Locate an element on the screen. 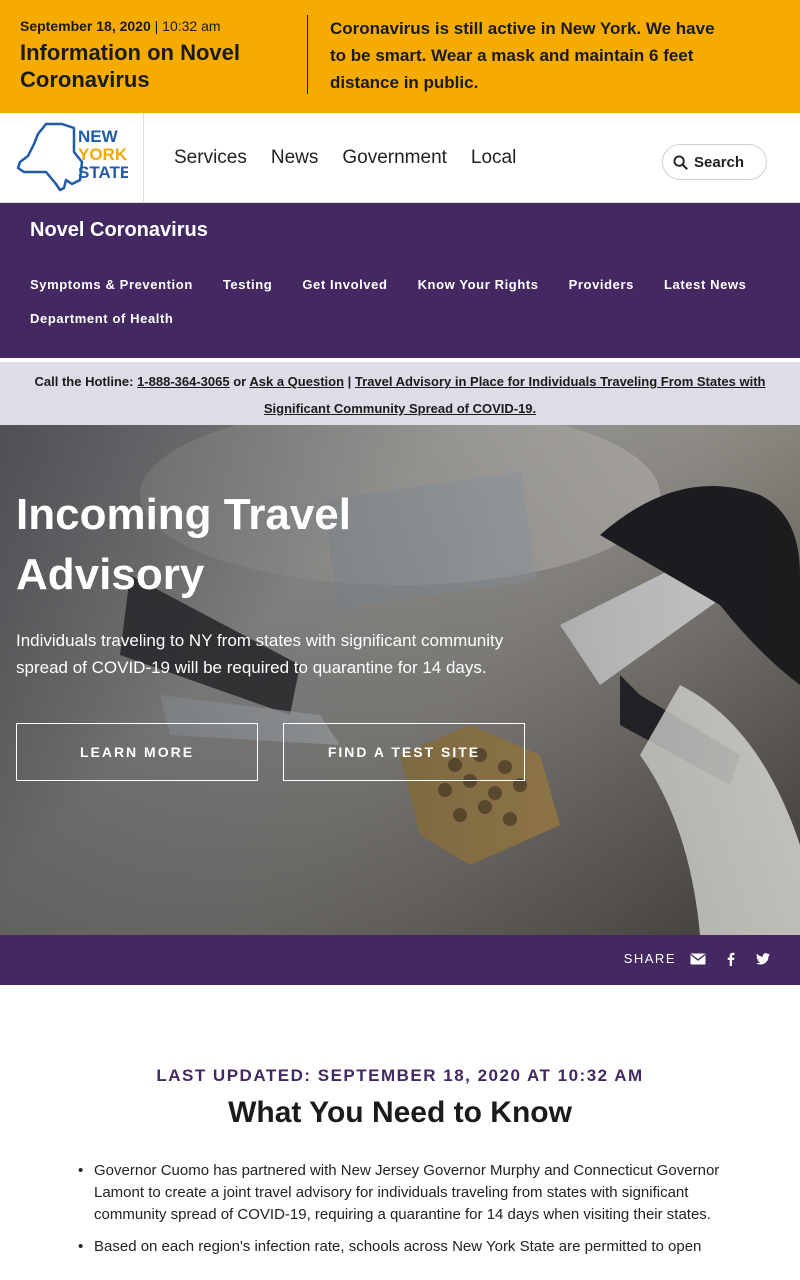 This screenshot has width=800, height=1280. logo-line-state: STATE is located at coordinates (103, 172).